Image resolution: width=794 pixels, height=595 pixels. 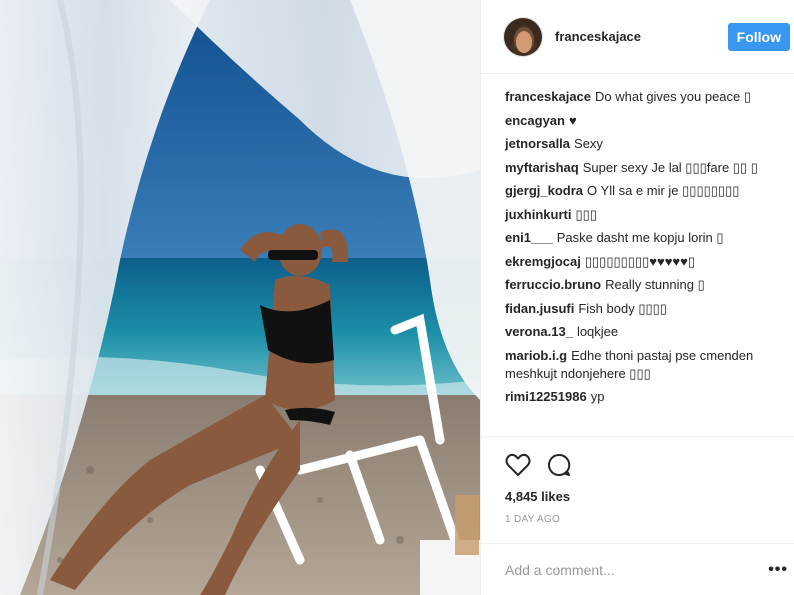 What do you see at coordinates (670, 167) in the screenshot?
I see `comment-text: Super sexy Je lal ▯▯▯fare ▯▯ ▯` at bounding box center [670, 167].